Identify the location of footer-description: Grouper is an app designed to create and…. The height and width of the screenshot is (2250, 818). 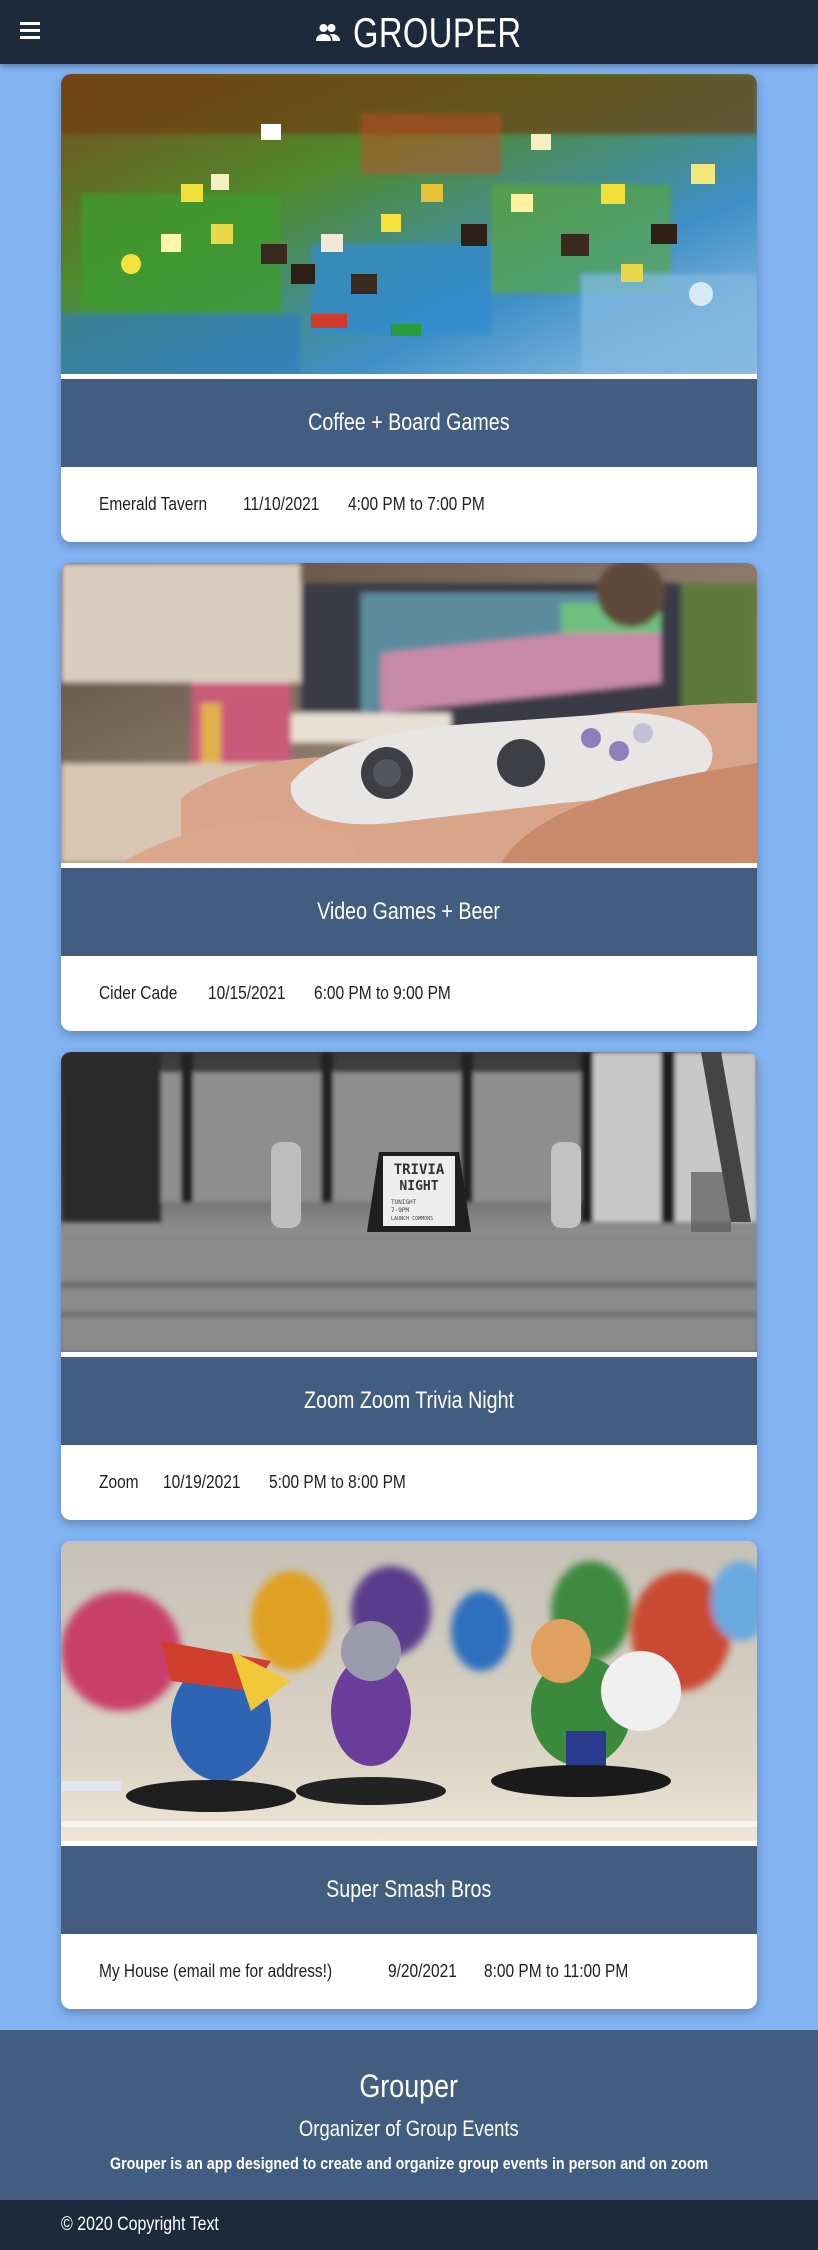
(409, 2163).